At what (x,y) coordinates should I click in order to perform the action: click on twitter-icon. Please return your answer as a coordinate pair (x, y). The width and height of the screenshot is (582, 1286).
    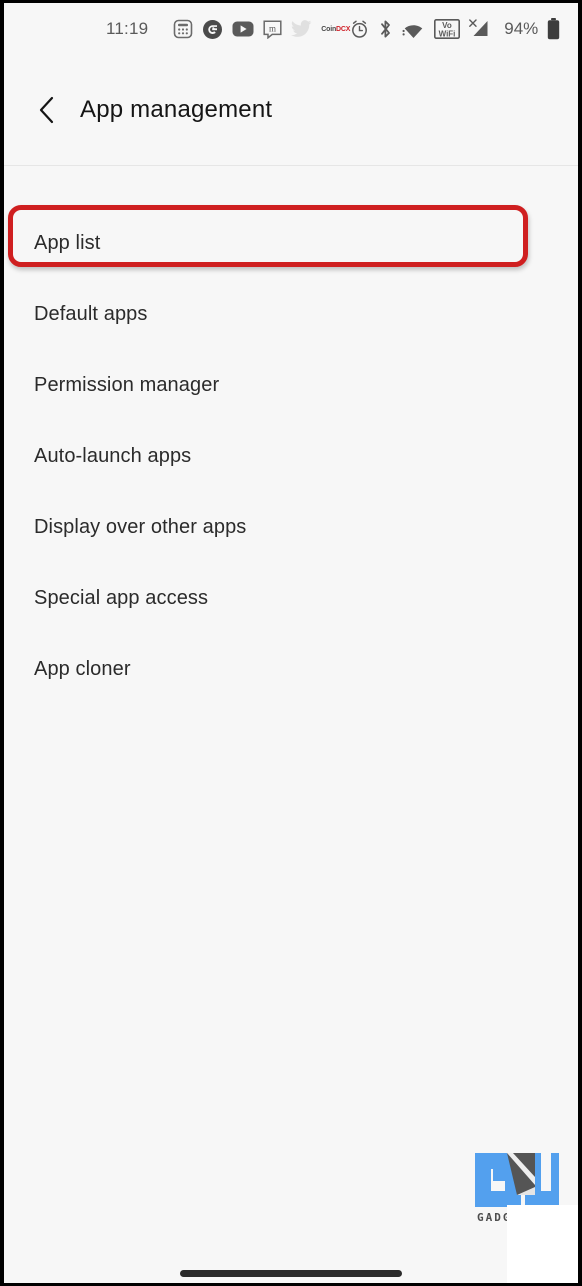
    Looking at the image, I should click on (301, 29).